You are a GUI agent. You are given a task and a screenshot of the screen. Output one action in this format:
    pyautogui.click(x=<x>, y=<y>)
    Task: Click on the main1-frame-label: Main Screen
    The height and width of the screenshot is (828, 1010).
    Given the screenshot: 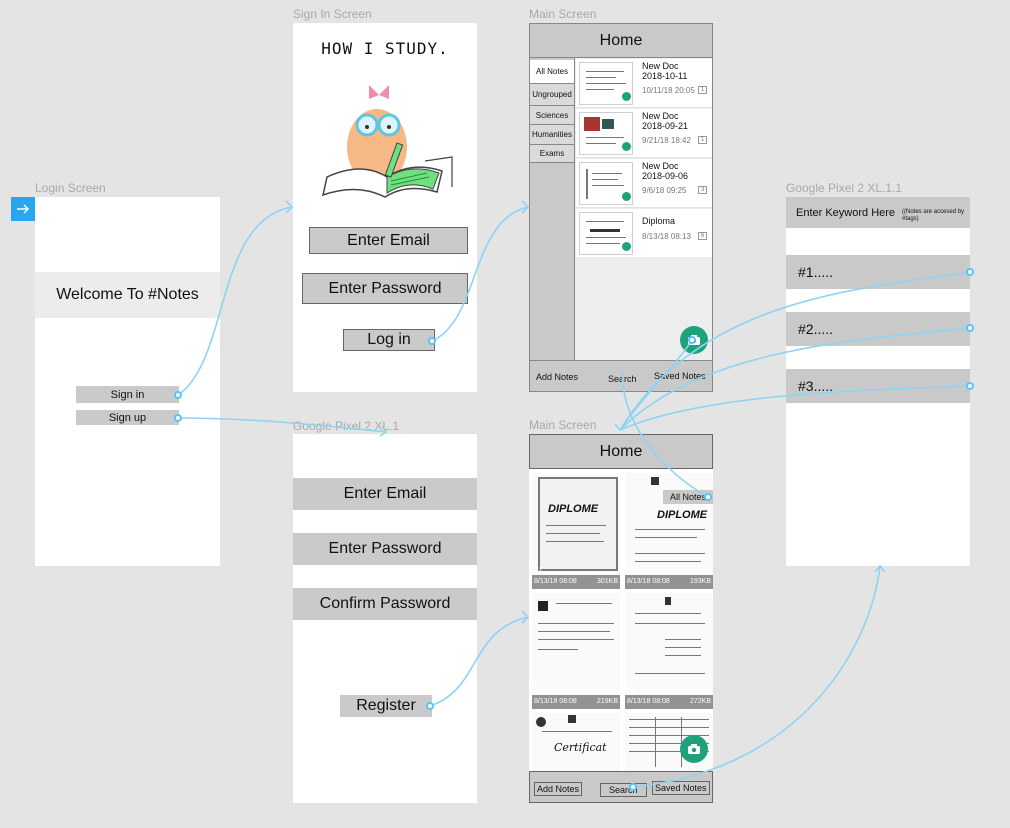 What is the action you would take?
    pyautogui.click(x=563, y=14)
    